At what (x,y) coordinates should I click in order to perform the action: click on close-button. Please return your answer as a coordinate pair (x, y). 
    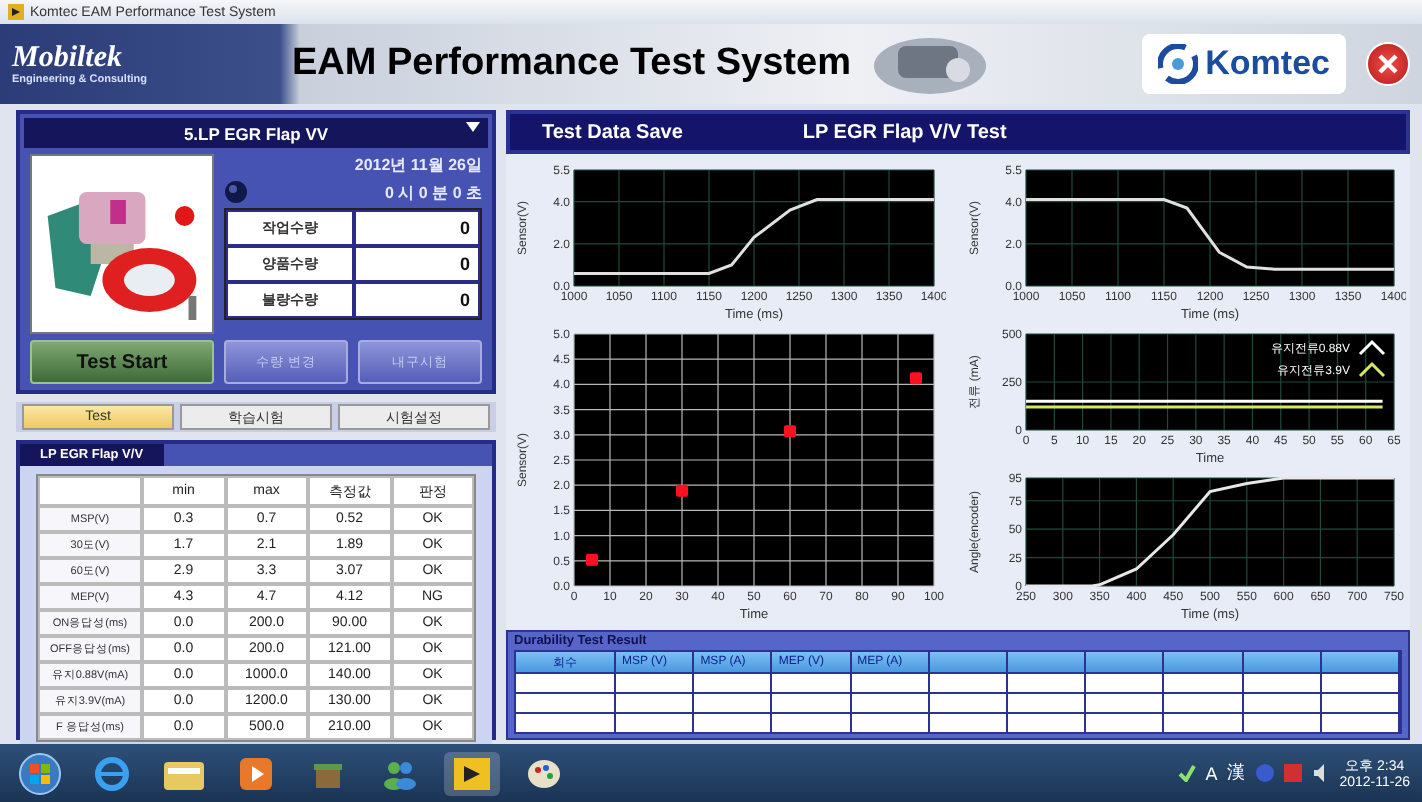
    Looking at the image, I should click on (1388, 64).